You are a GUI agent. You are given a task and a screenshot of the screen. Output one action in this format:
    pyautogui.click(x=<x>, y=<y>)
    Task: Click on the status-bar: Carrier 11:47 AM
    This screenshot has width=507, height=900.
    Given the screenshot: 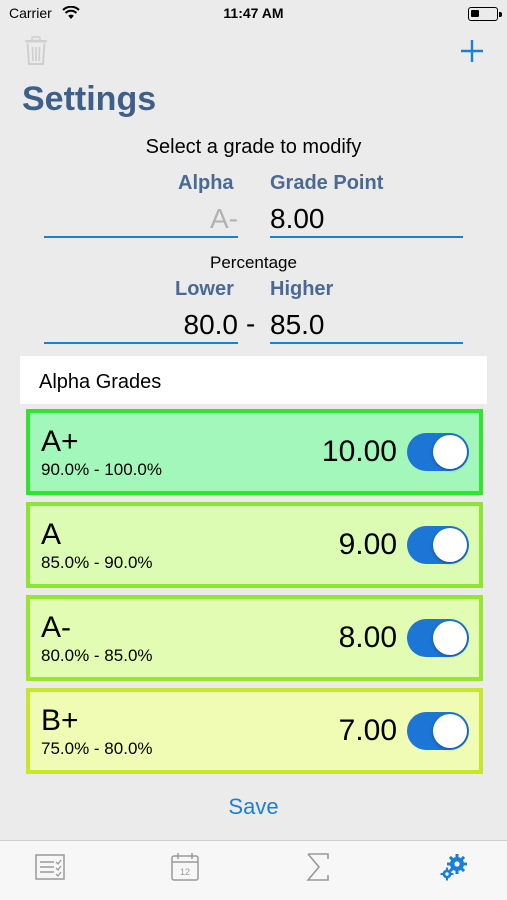 What is the action you would take?
    pyautogui.click(x=253, y=14)
    